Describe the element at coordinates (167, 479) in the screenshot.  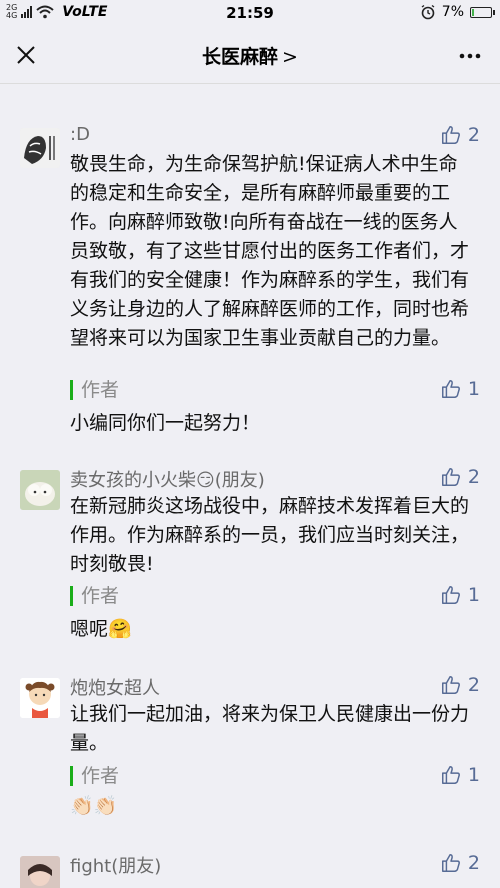
I see `comment-nickname: 卖女孩的小火柴😏(朋友)` at that location.